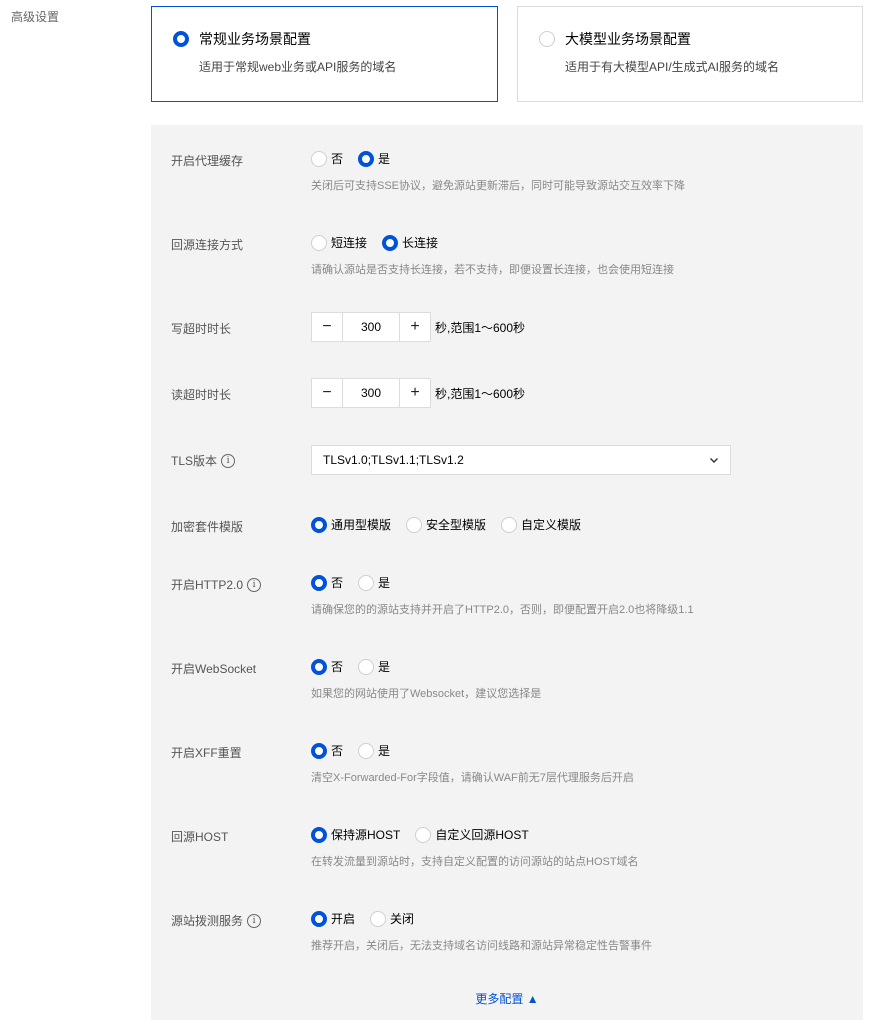  I want to click on read-timeout-value: 300, so click(371, 393).